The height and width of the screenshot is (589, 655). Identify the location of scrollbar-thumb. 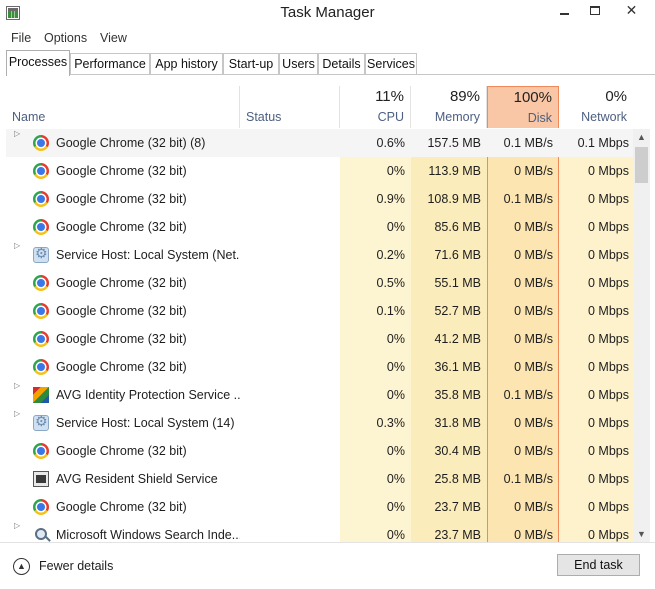
(641, 165).